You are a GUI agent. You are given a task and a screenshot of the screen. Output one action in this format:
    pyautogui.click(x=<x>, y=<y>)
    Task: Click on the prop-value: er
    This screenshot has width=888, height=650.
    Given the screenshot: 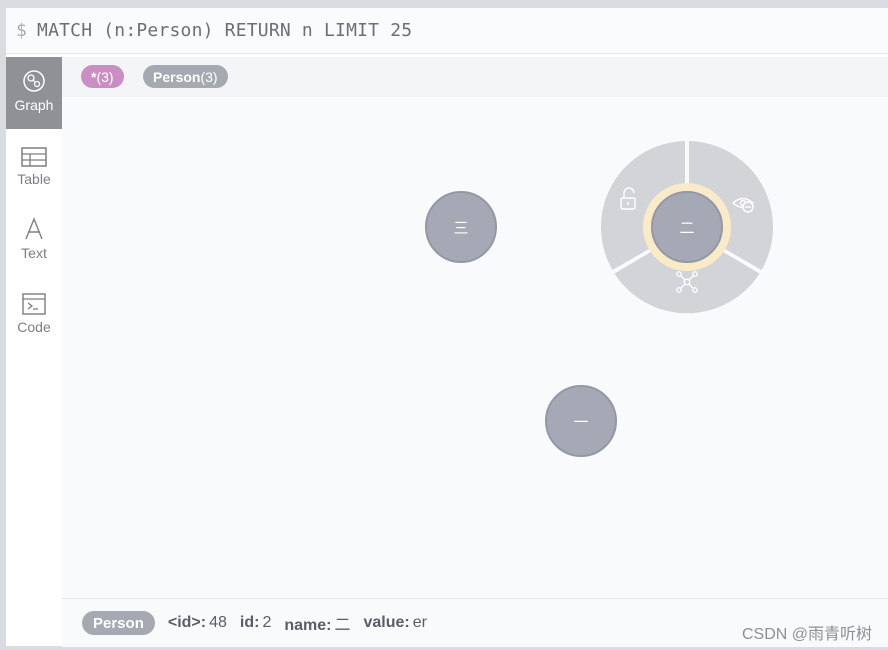 What is the action you would take?
    pyautogui.click(x=419, y=622)
    